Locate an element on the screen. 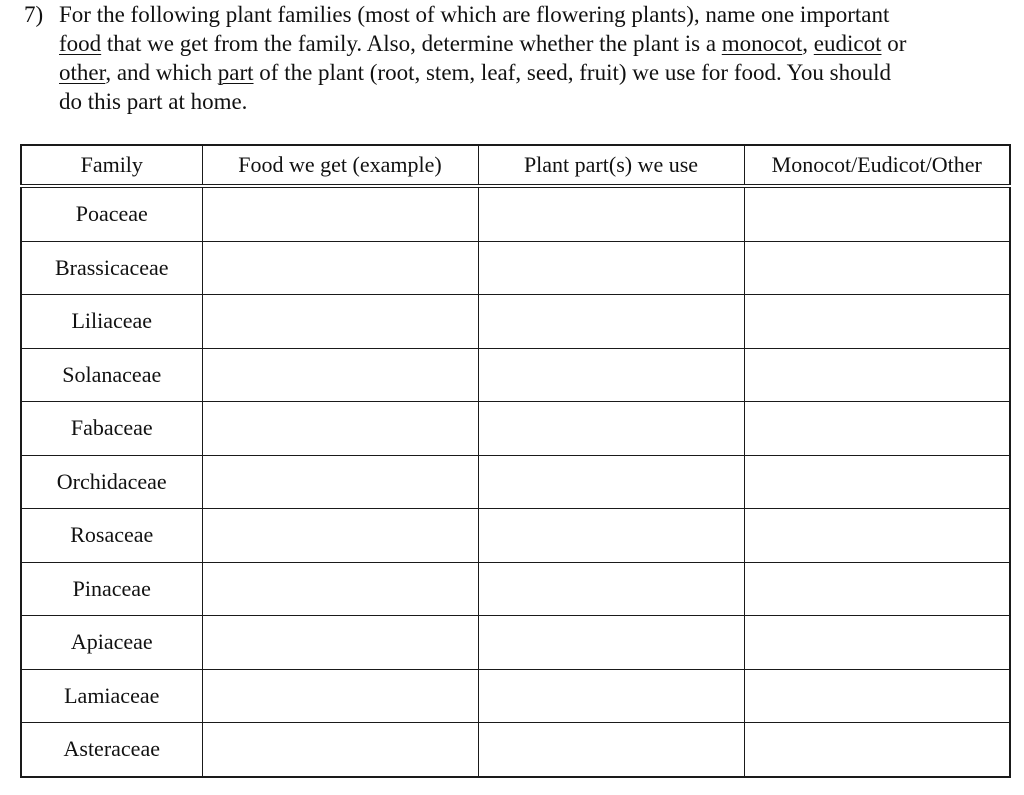  family-cell: Poaceae is located at coordinates (111, 213).